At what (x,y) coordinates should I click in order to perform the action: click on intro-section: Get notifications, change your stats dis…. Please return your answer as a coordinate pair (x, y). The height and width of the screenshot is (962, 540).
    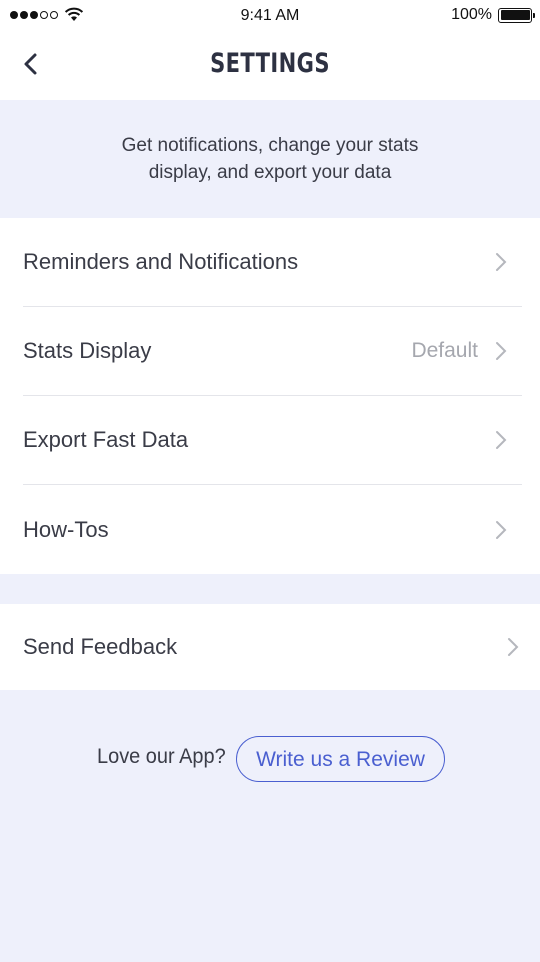
    Looking at the image, I should click on (270, 159).